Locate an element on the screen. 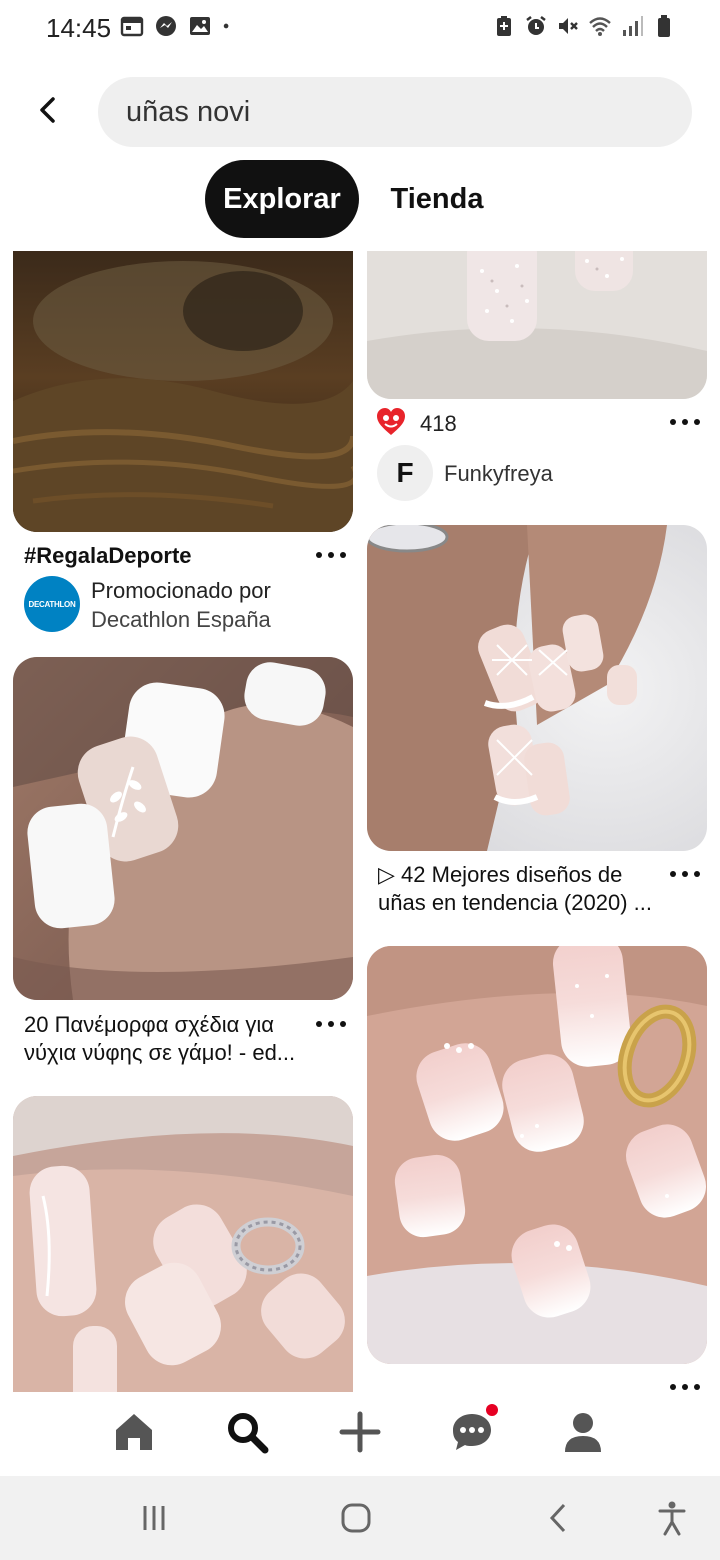 The height and width of the screenshot is (1560, 720). accessibility-button is located at coordinates (672, 1518).